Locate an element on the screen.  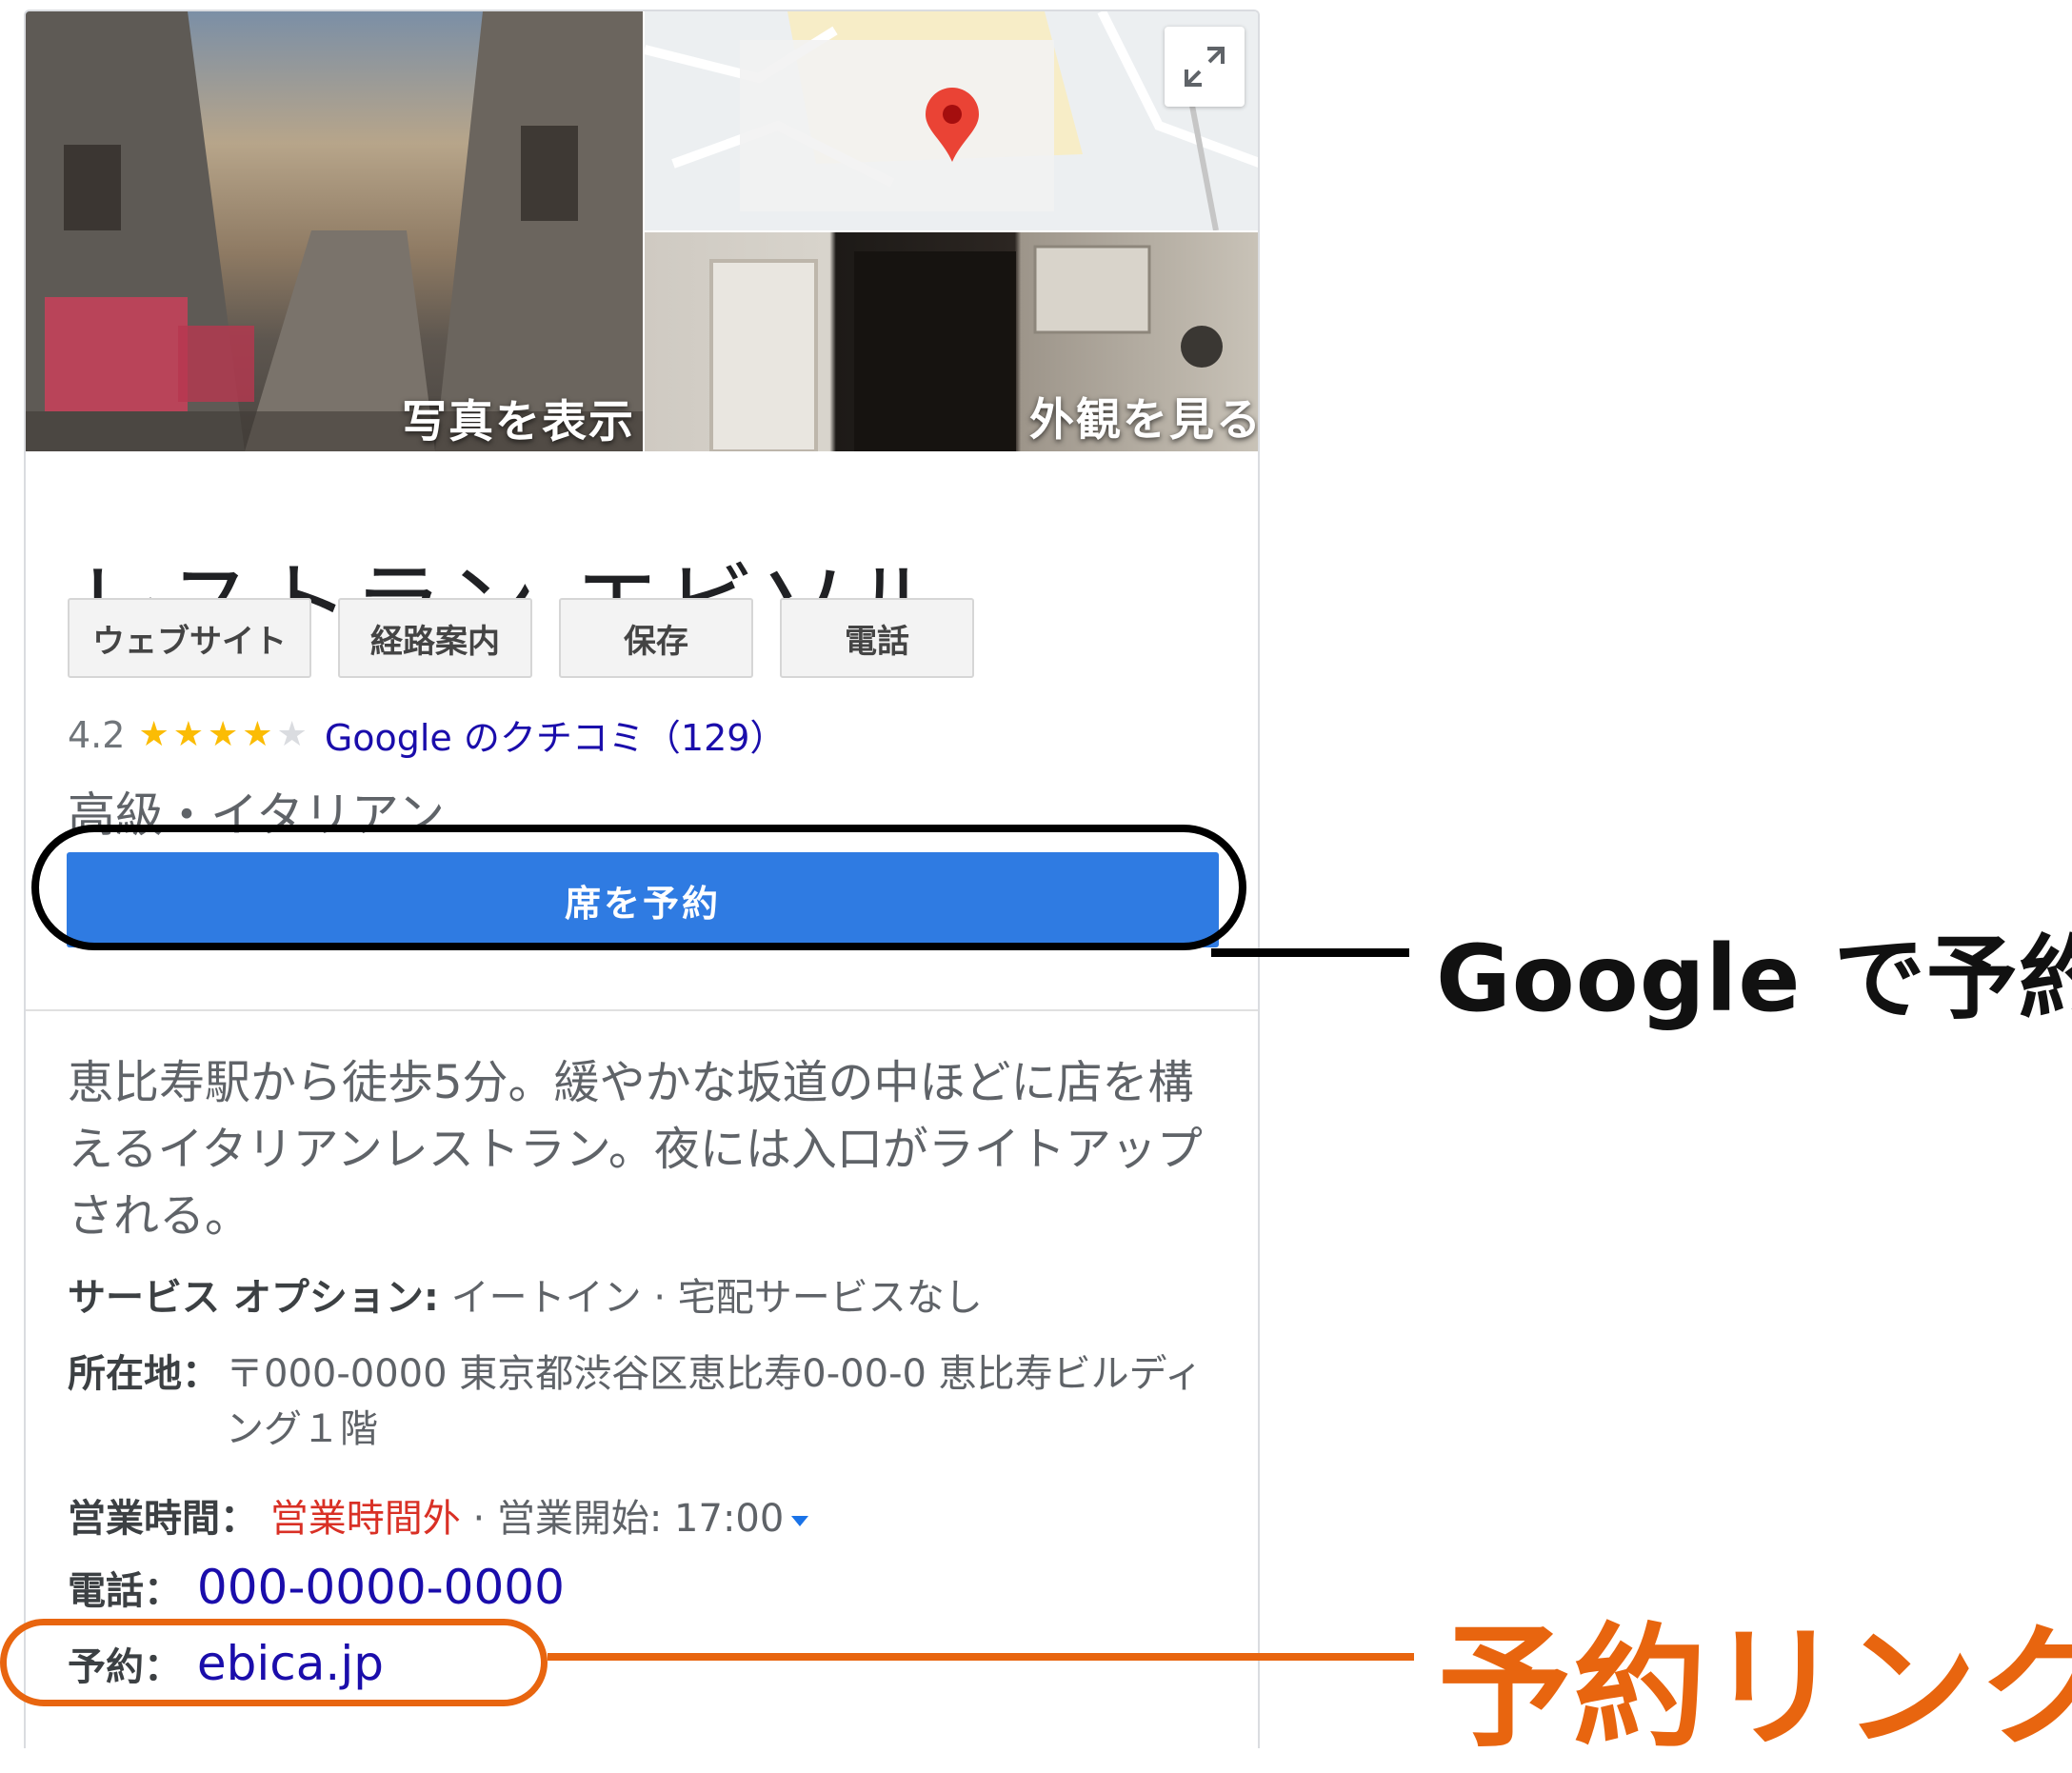
rating-row: 4.2 ★★★★★ Google のクチコミ（129） is located at coordinates (427, 735).